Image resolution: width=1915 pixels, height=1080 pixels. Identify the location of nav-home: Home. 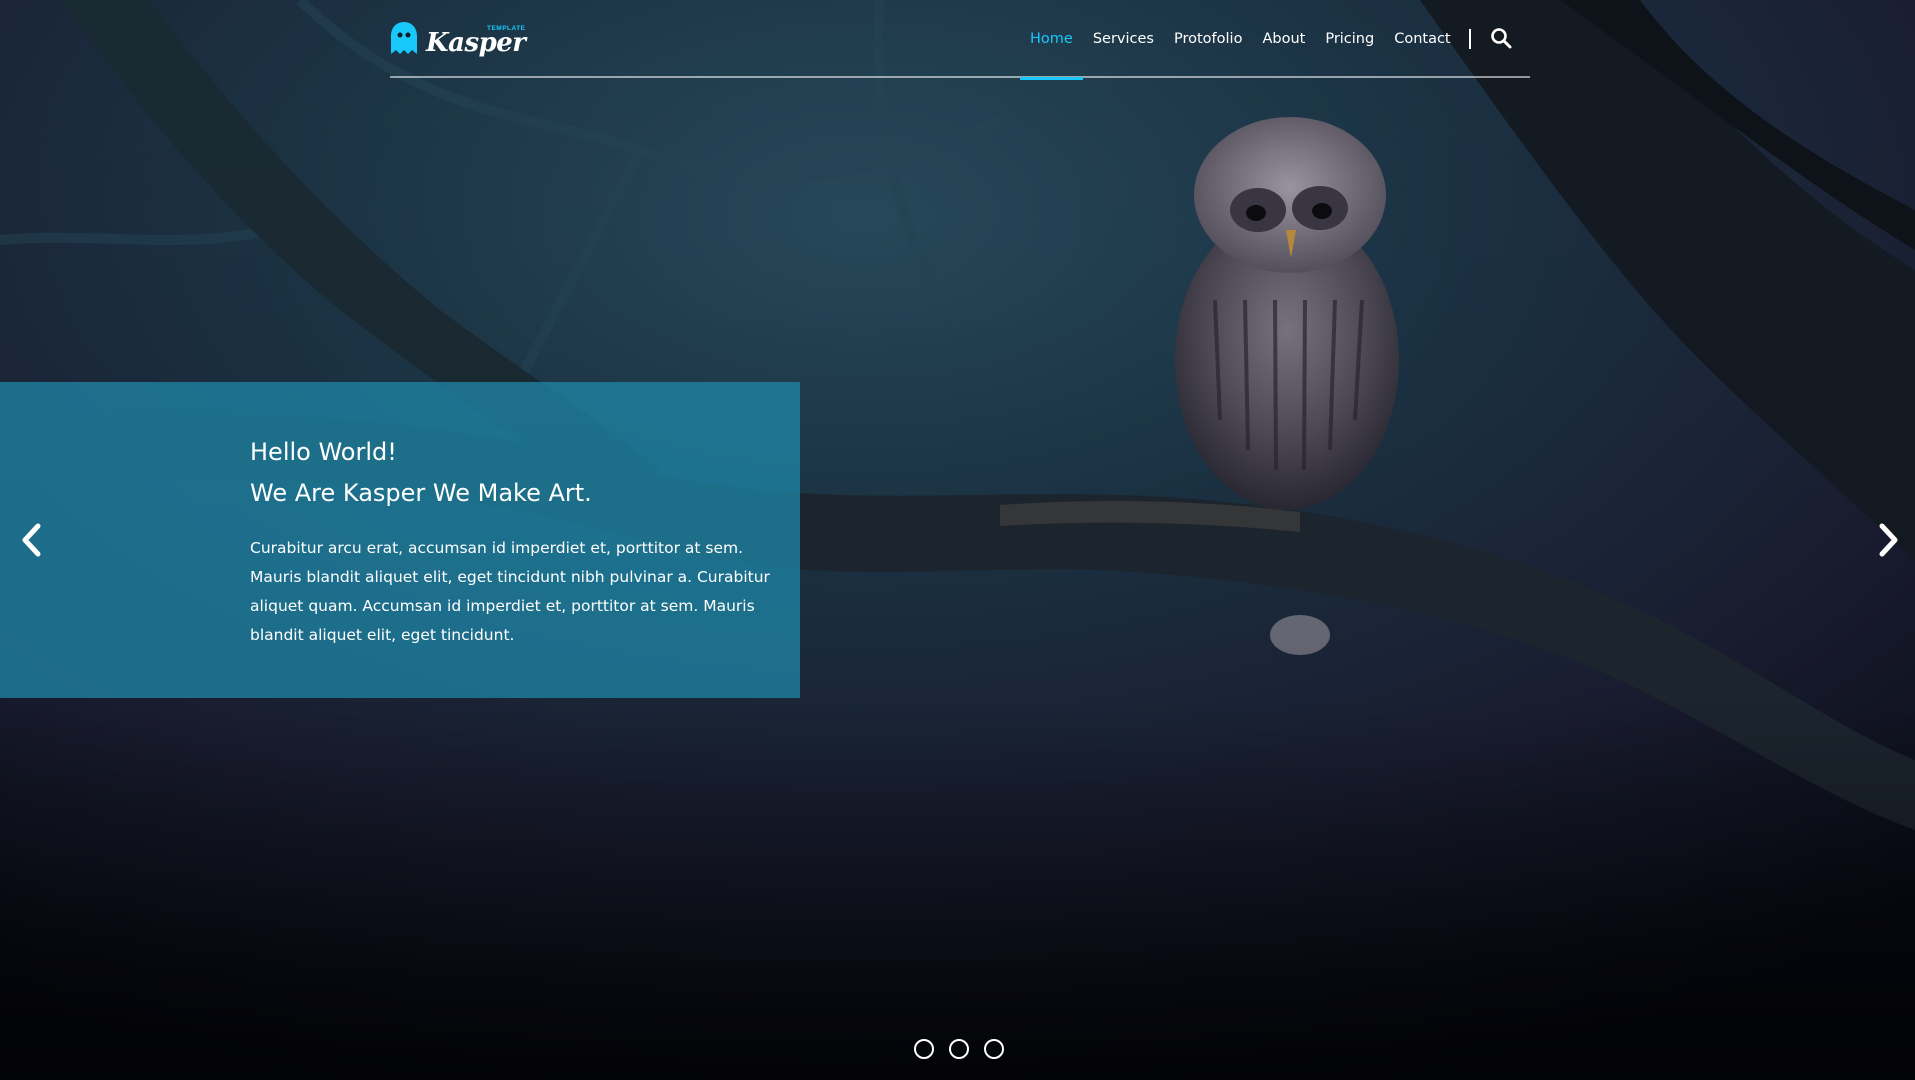
(1051, 40).